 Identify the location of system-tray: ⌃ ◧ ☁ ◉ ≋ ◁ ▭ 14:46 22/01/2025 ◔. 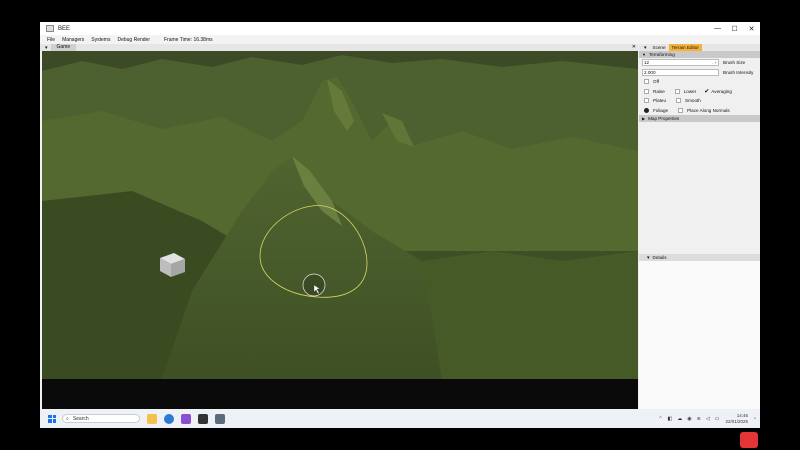
(704, 418).